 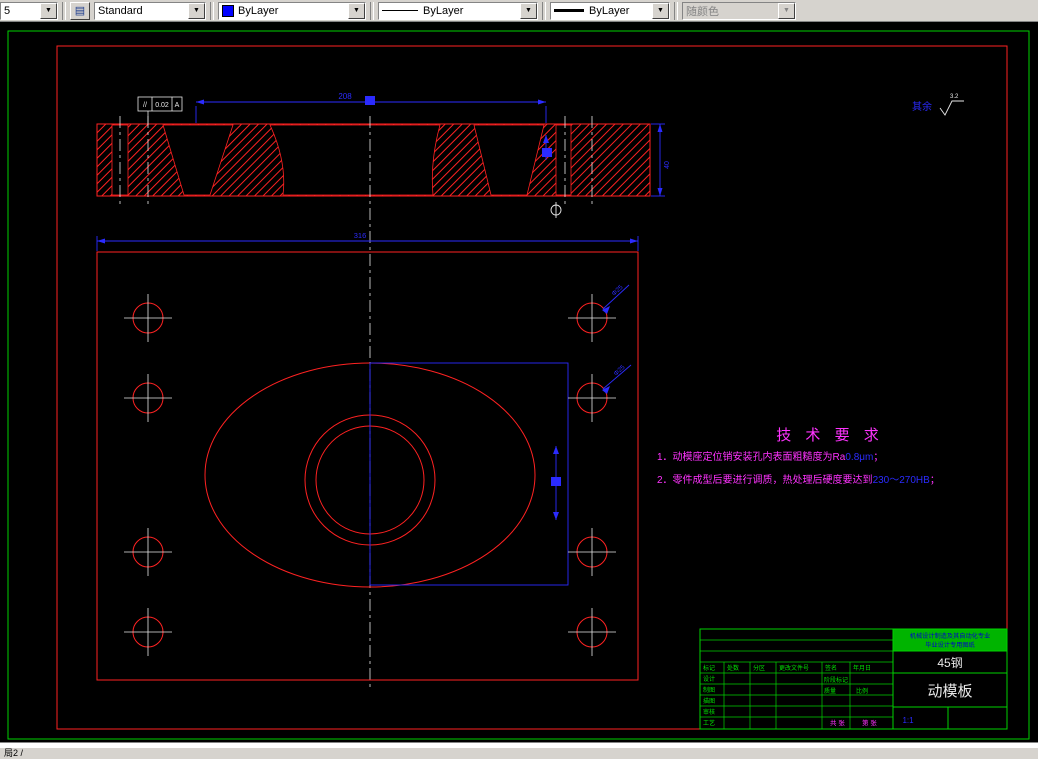 I want to click on material-value: 45钢, so click(x=949, y=663).